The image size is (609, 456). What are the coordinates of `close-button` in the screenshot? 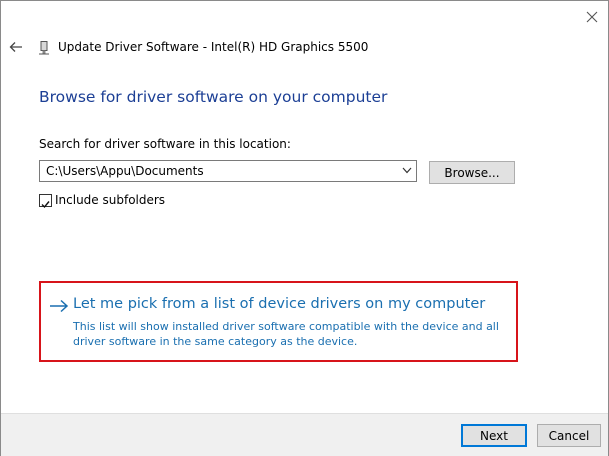 It's located at (592, 17).